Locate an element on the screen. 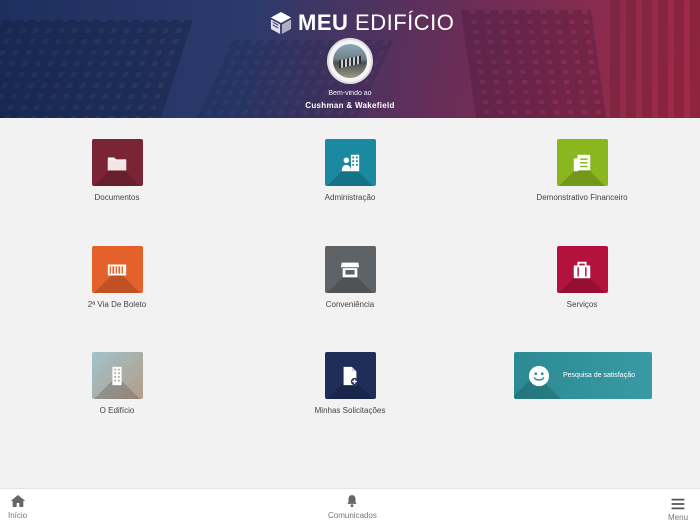  barcode-icon is located at coordinates (117, 269).